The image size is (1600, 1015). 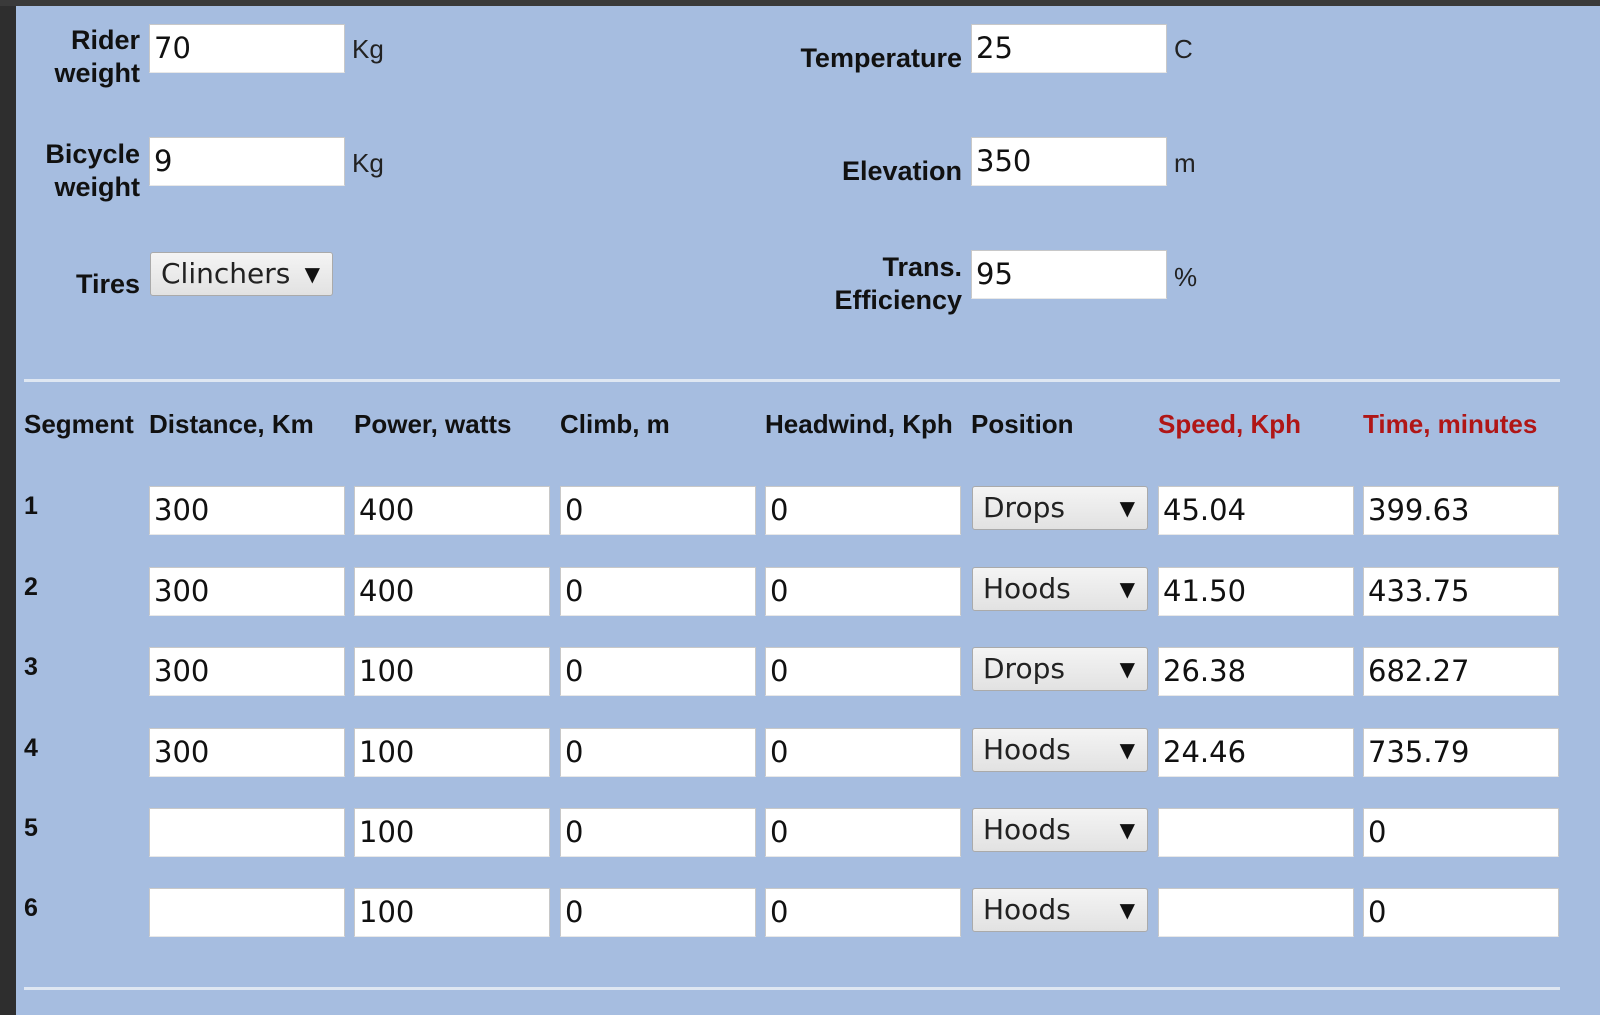 I want to click on header-climb: Climb, m, so click(x=615, y=424).